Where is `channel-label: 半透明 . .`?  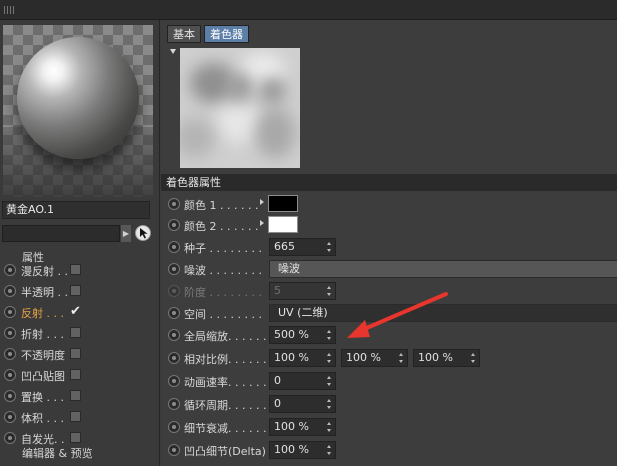
channel-label: 半透明 . . is located at coordinates (44, 292).